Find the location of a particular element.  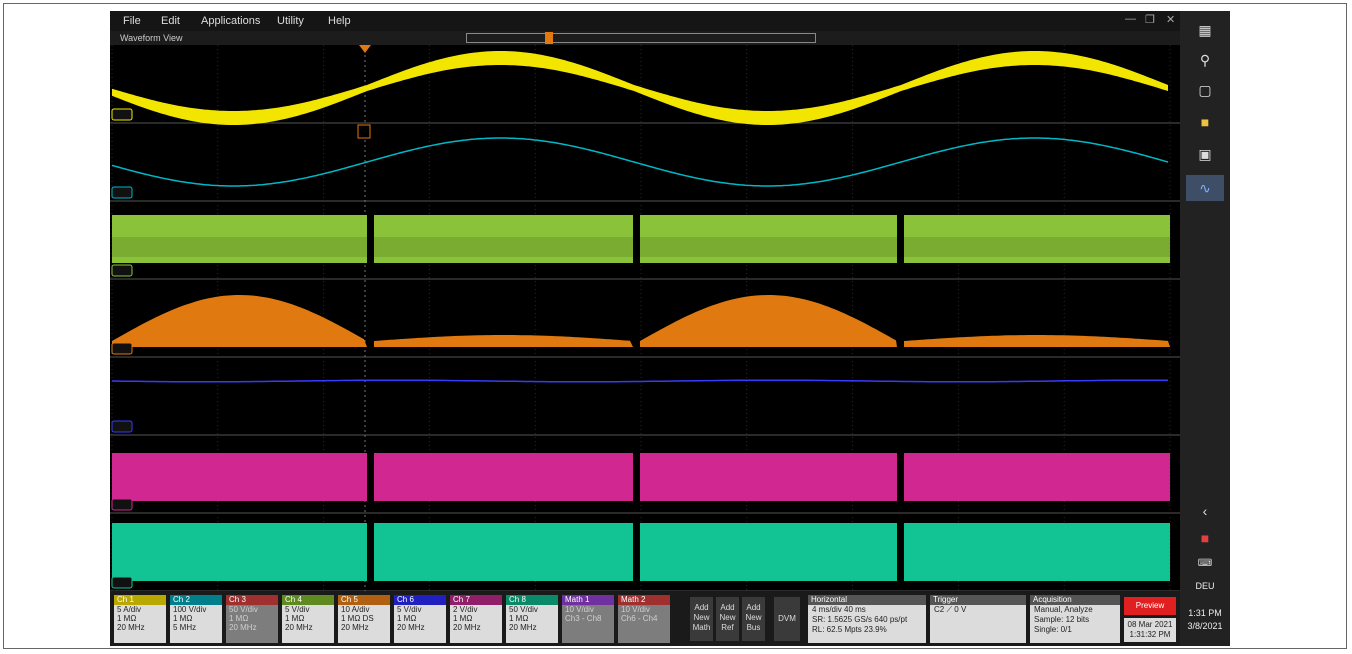

close-icon: ✕ is located at coordinates (1170, 19).